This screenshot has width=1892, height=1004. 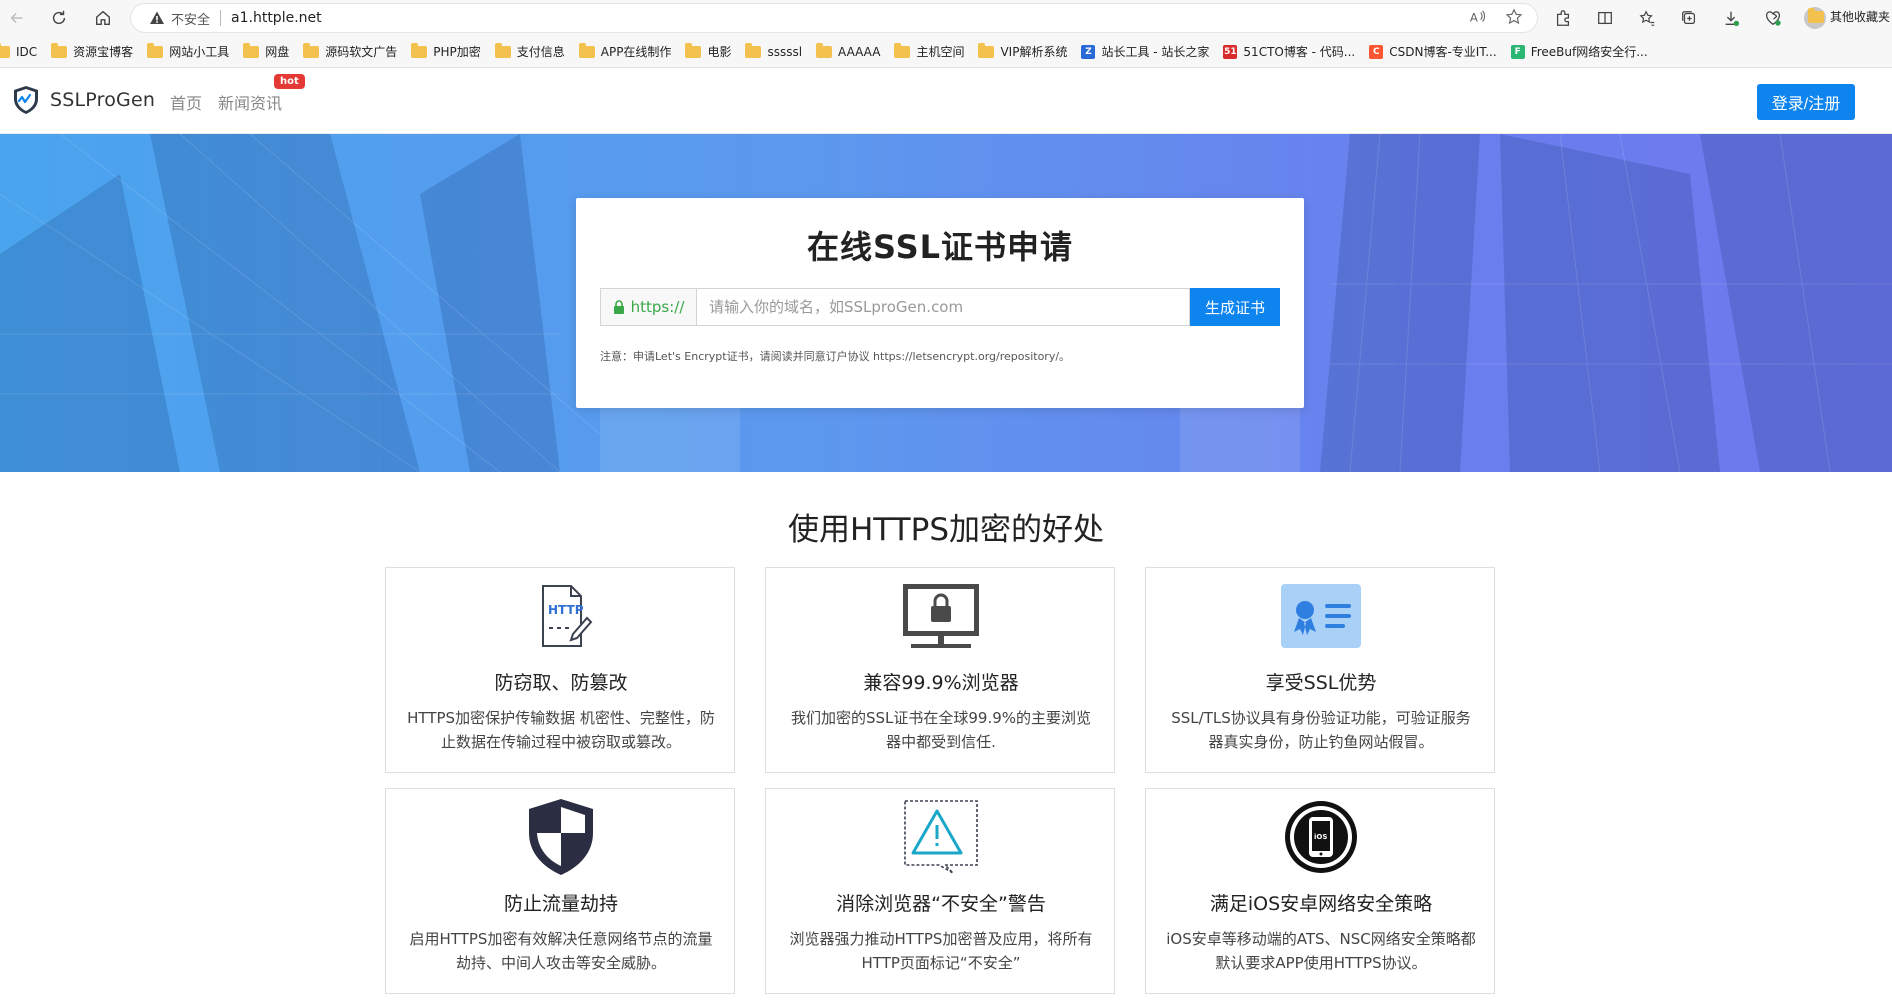 I want to click on bookmark-other-favorites: 其他收藏夹, so click(x=1849, y=16).